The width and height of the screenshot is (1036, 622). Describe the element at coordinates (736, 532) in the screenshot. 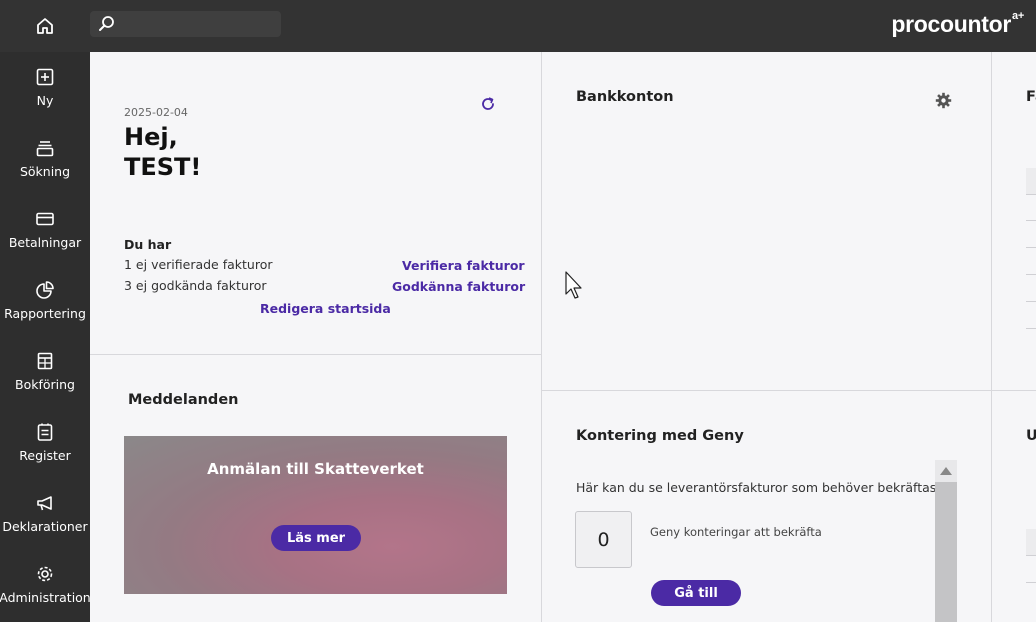

I see `geny-count-label: Geny konteringar att bekräfta` at that location.